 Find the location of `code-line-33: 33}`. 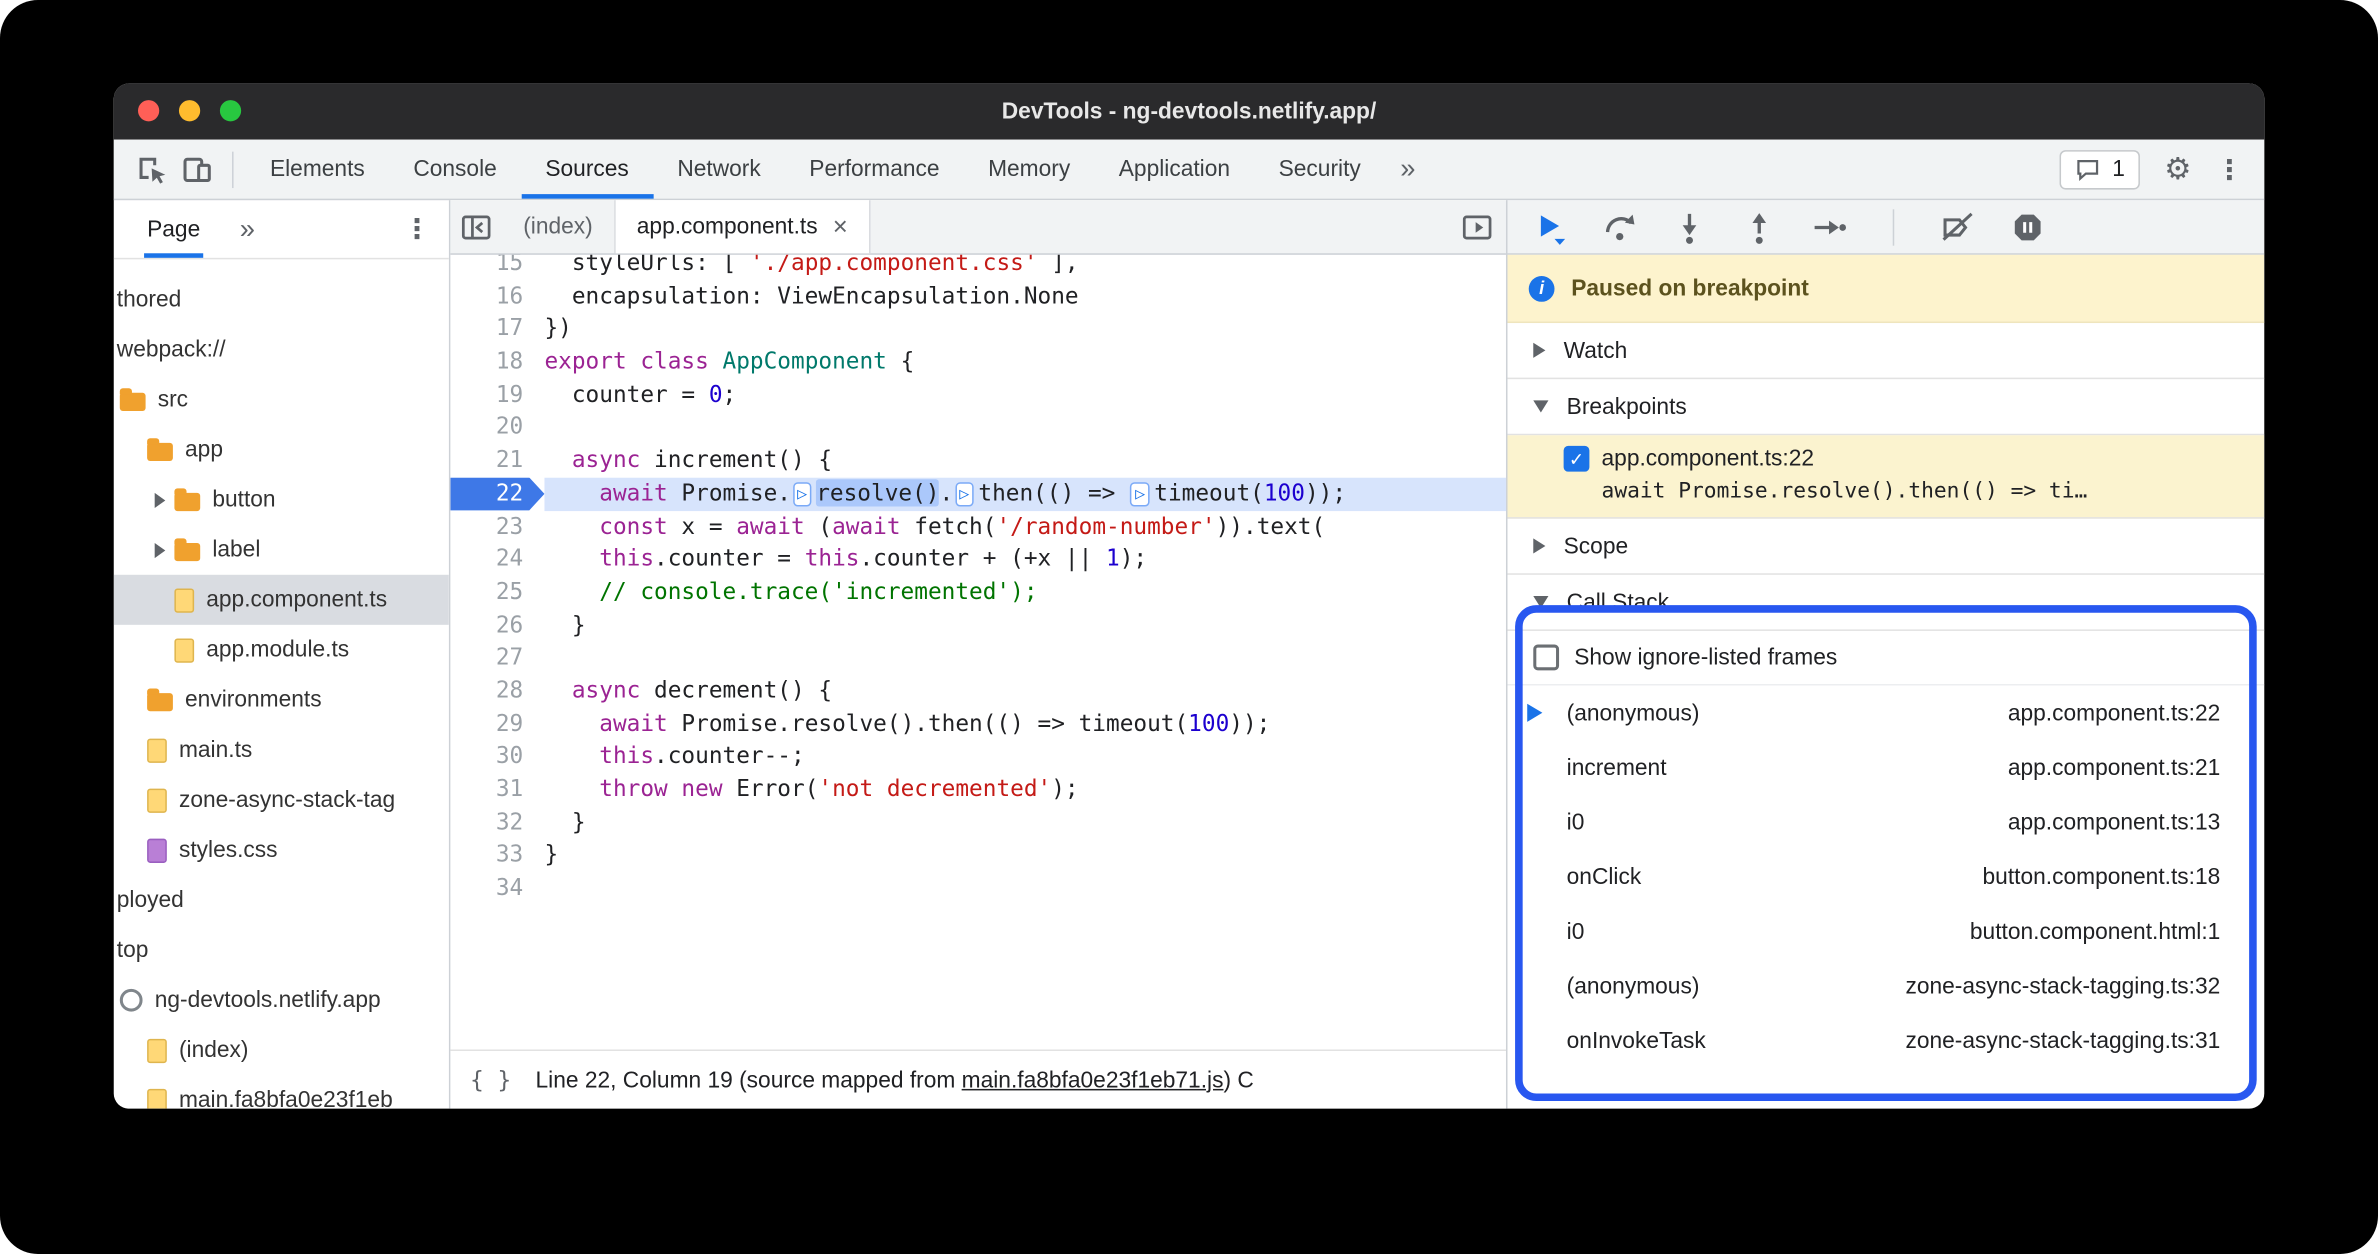

code-line-33: 33} is located at coordinates (978, 855).